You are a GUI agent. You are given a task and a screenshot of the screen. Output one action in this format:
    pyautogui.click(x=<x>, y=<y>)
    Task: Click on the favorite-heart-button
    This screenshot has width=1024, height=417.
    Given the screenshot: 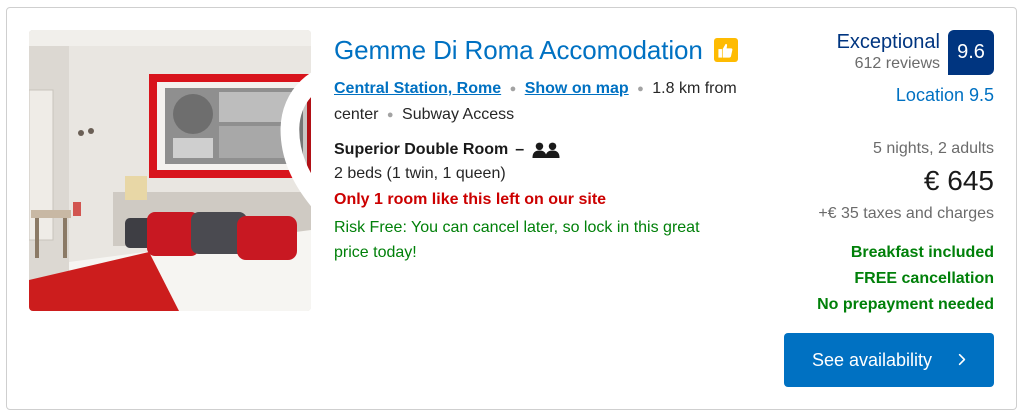 What is the action you would take?
    pyautogui.click(x=288, y=123)
    